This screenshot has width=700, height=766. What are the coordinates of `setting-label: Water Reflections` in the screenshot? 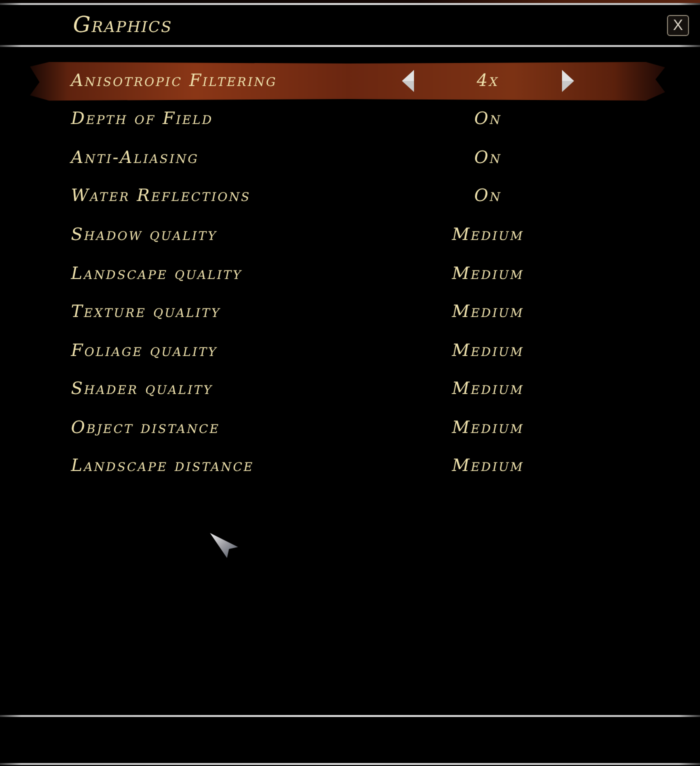 It's located at (233, 197).